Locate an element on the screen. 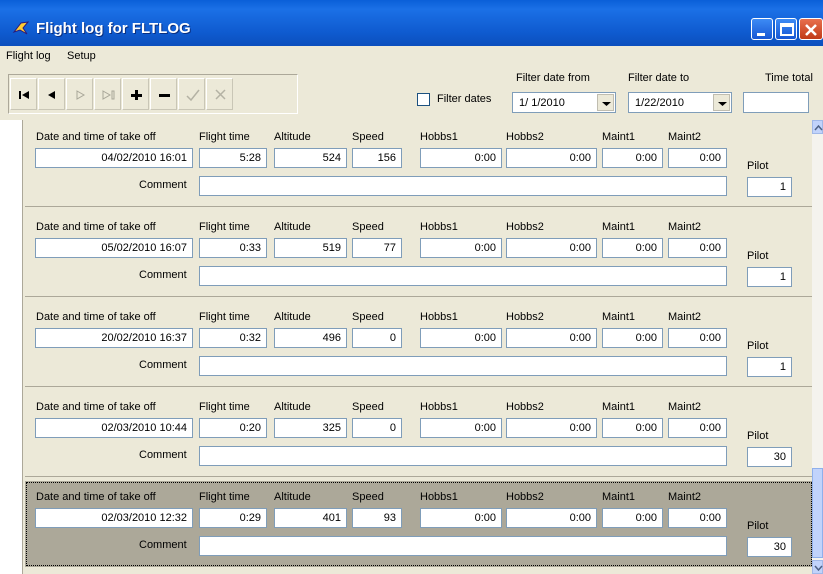  speed-field: 93 is located at coordinates (377, 518).